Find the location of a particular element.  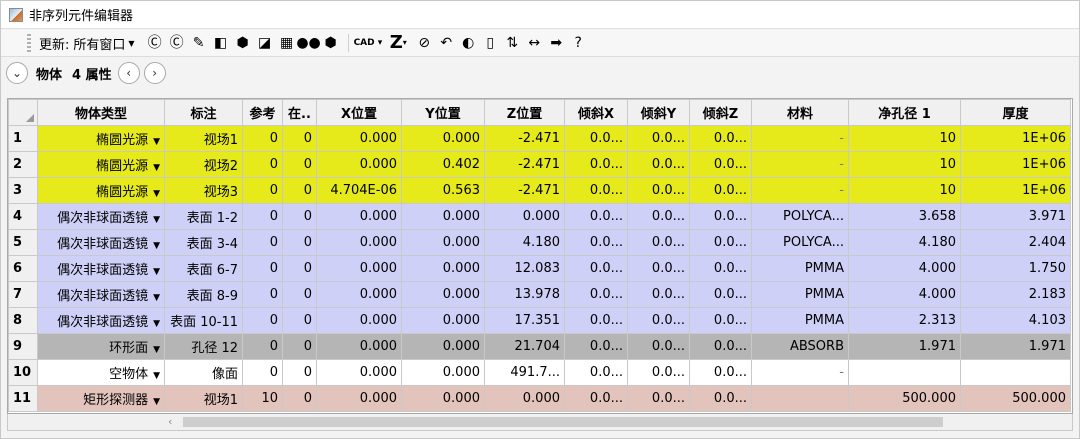

previous-button: ‹ is located at coordinates (128, 73).